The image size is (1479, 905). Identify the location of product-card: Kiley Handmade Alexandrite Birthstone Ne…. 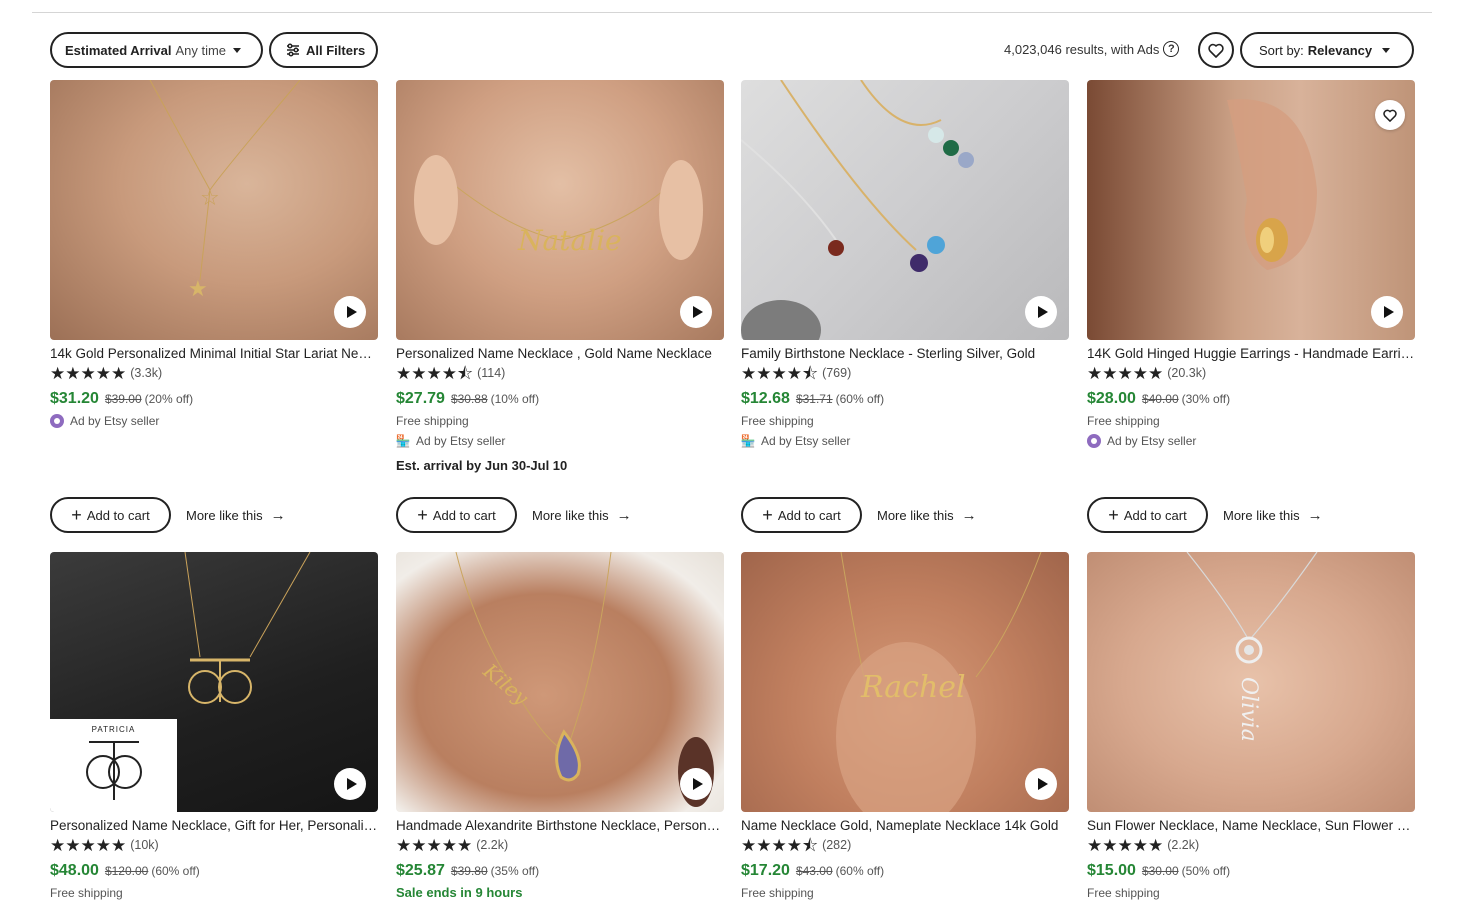
(560, 726).